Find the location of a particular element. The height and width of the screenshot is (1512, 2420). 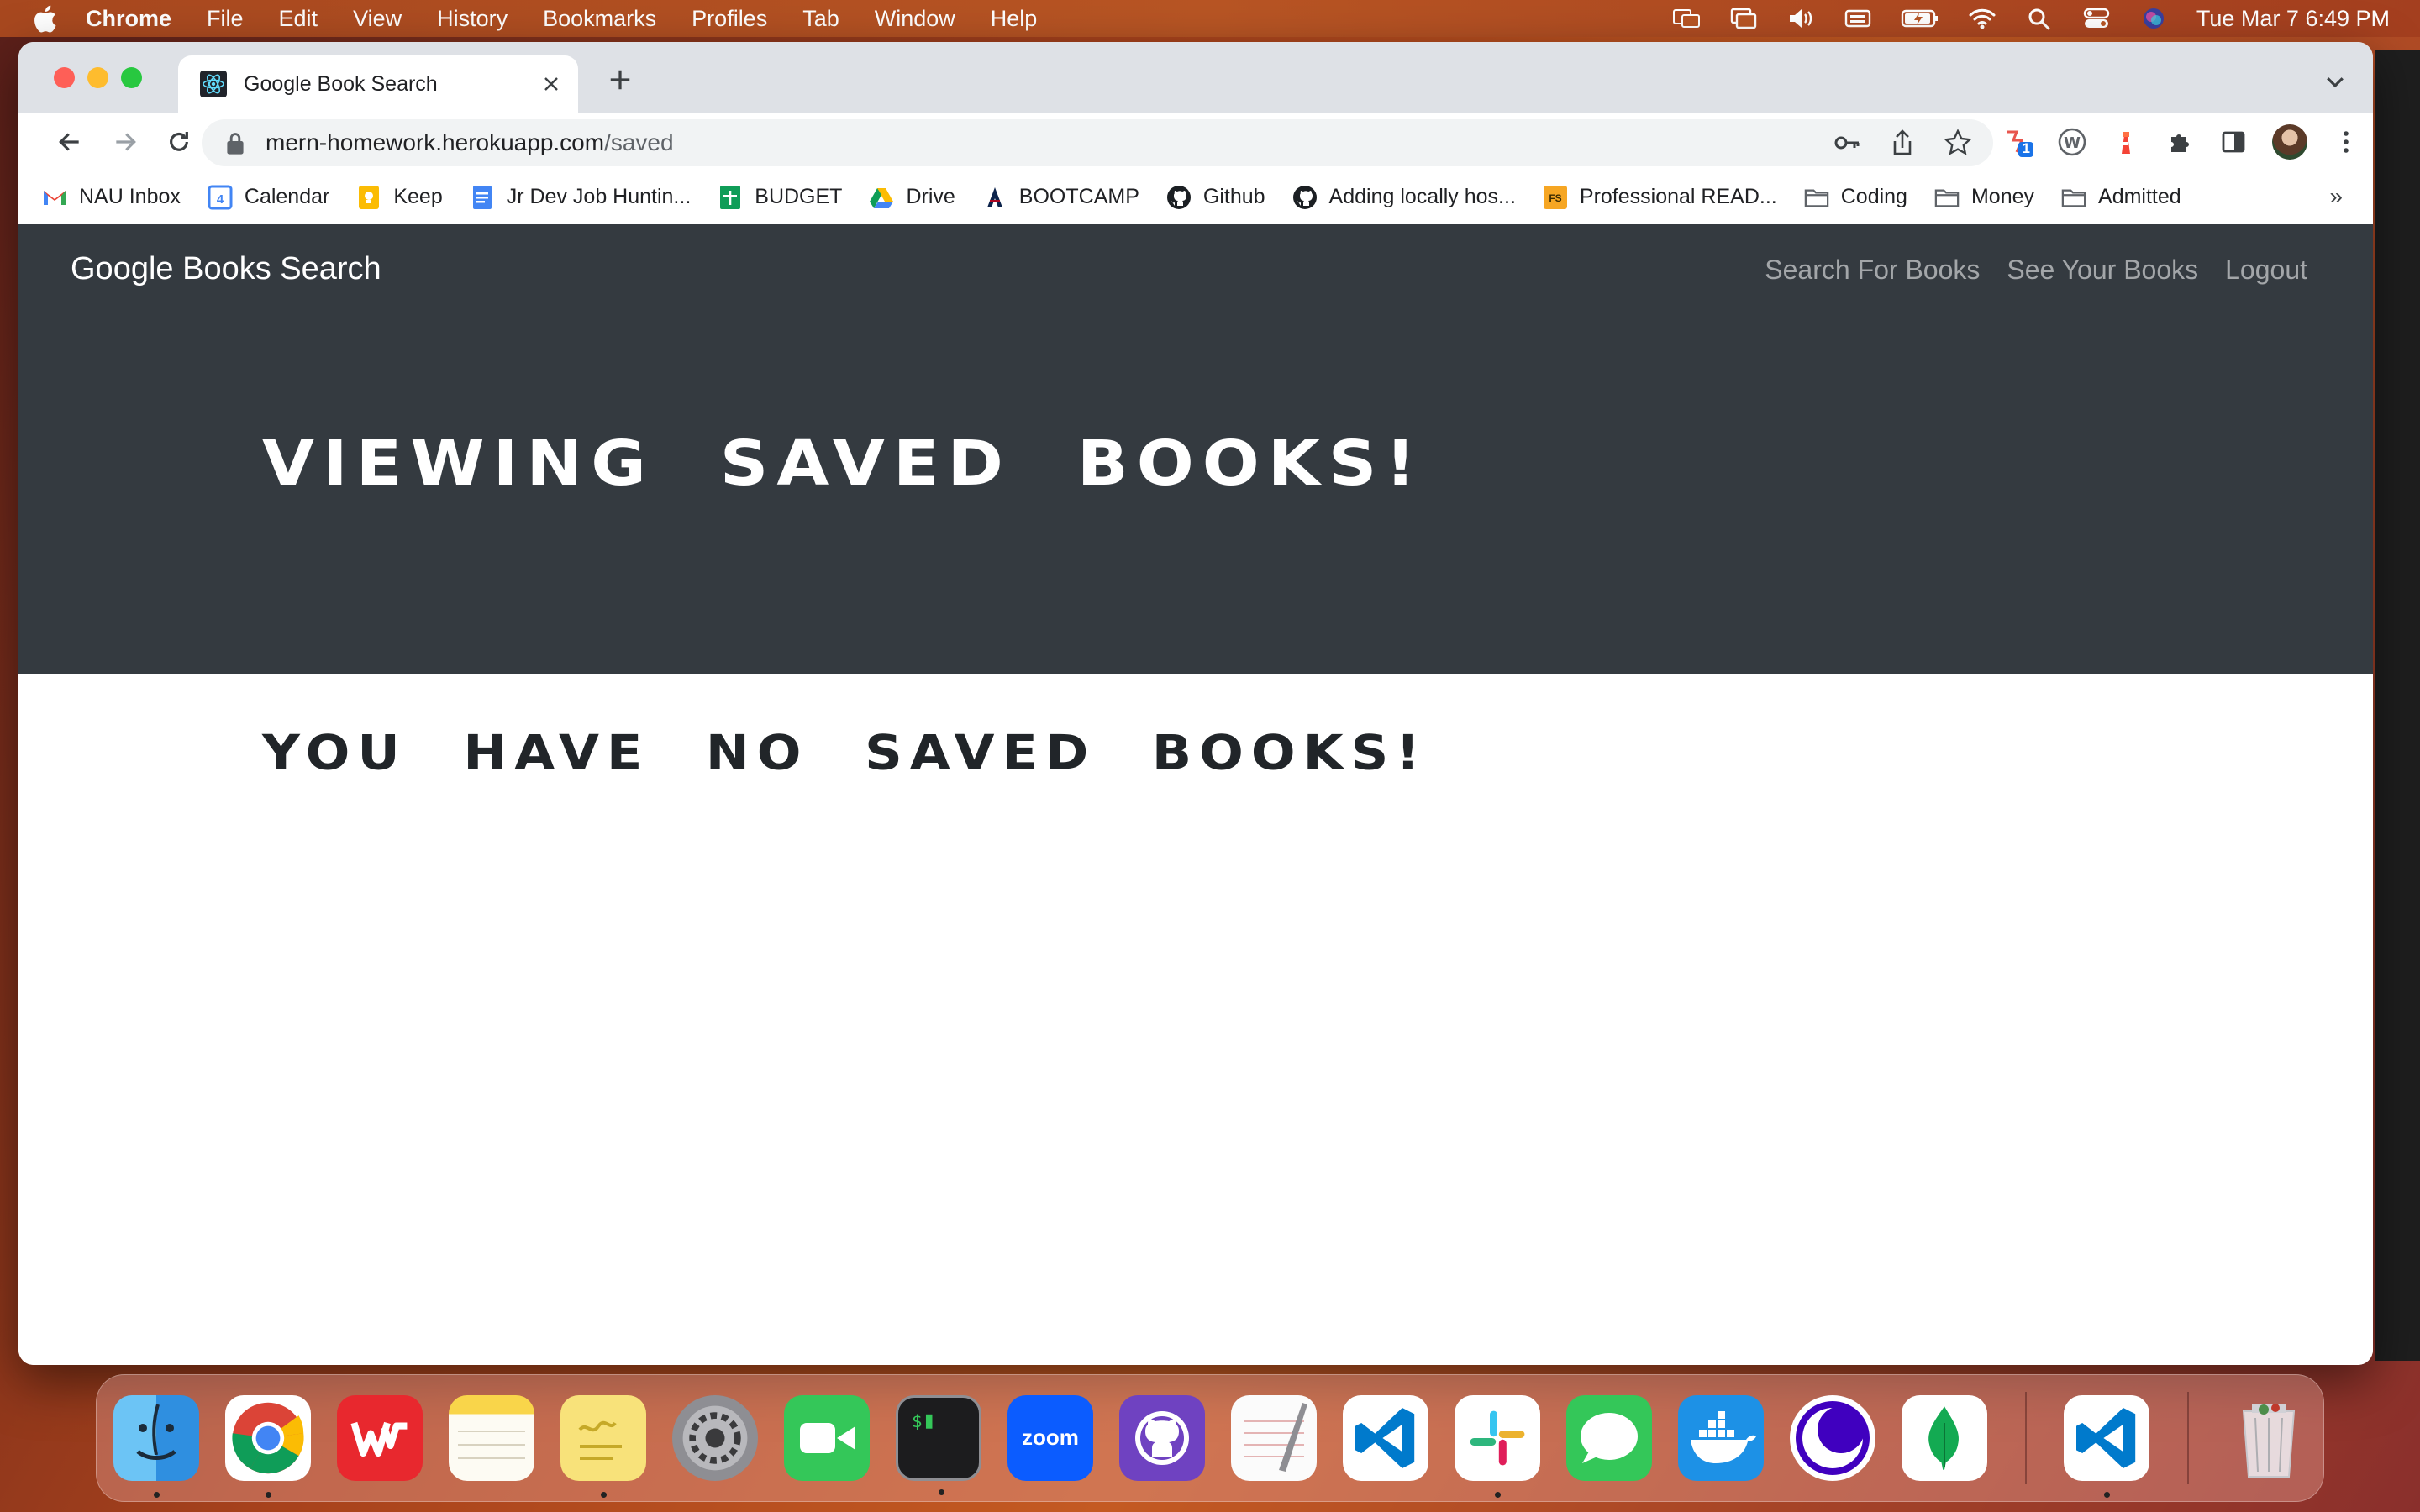

chrome-menu-kebab-icon is located at coordinates (2346, 142).